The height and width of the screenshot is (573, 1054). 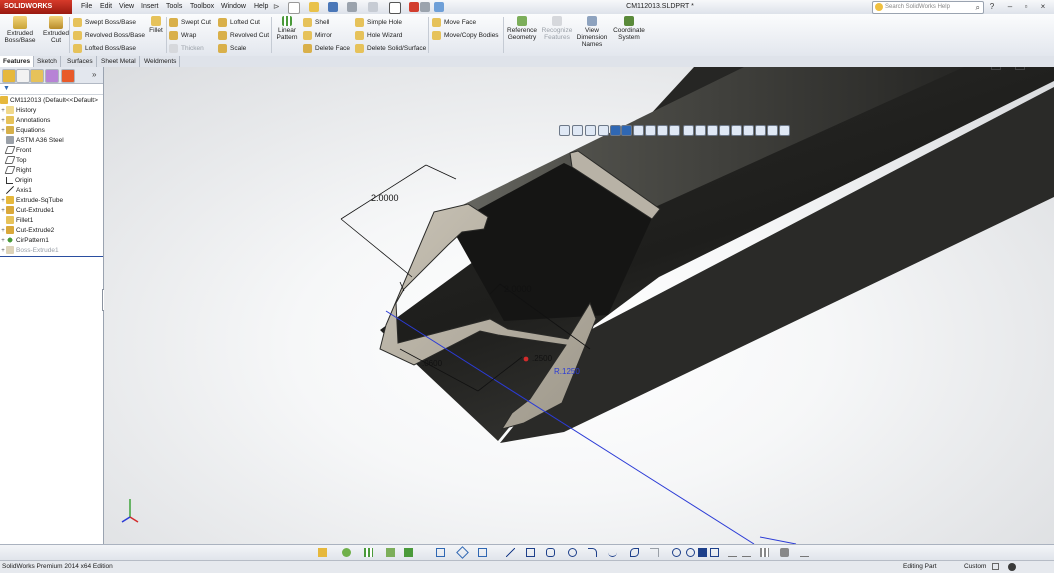 I want to click on display-relations-icon, so click(x=804, y=552).